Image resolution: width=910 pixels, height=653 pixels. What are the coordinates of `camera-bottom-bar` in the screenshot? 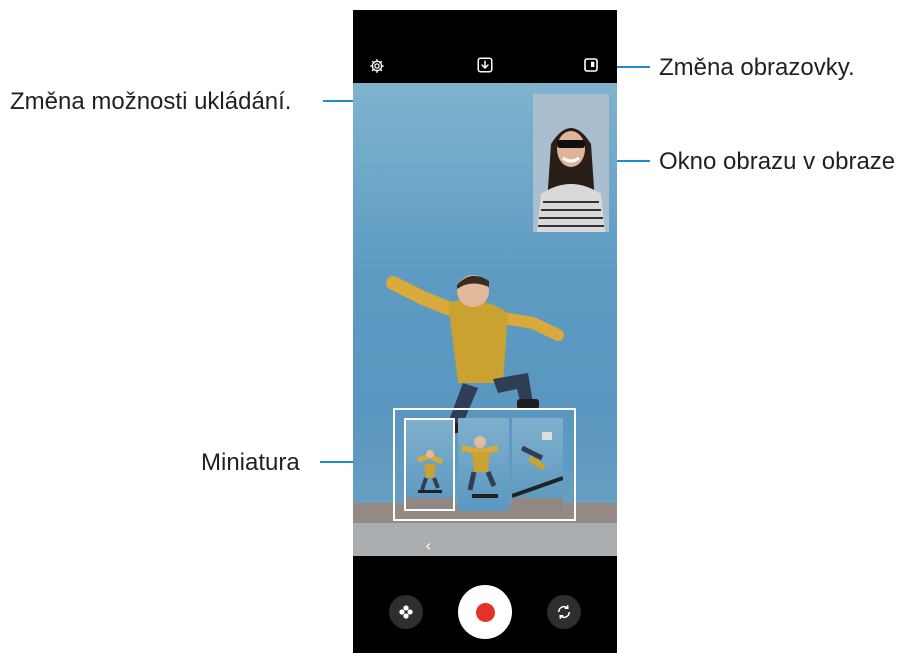 It's located at (485, 604).